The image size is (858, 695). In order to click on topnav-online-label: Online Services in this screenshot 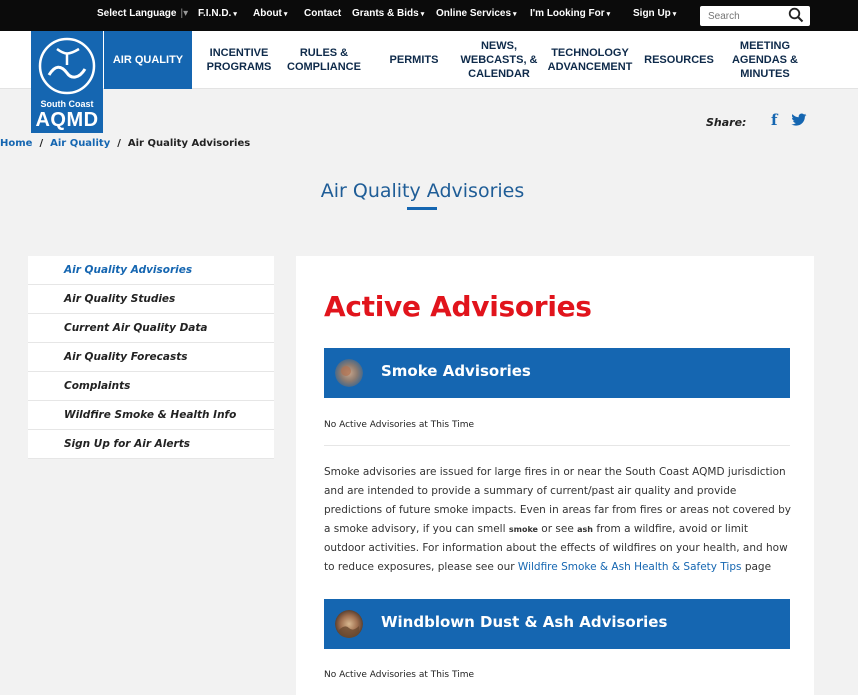, I will do `click(474, 13)`.